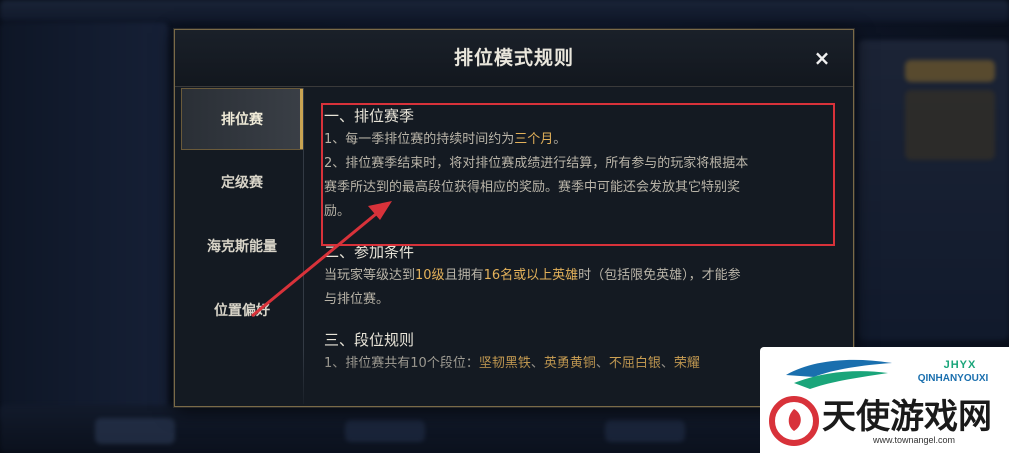 Image resolution: width=1009 pixels, height=453 pixels. What do you see at coordinates (839, 374) in the screenshot?
I see `watermark-logo-icon` at bounding box center [839, 374].